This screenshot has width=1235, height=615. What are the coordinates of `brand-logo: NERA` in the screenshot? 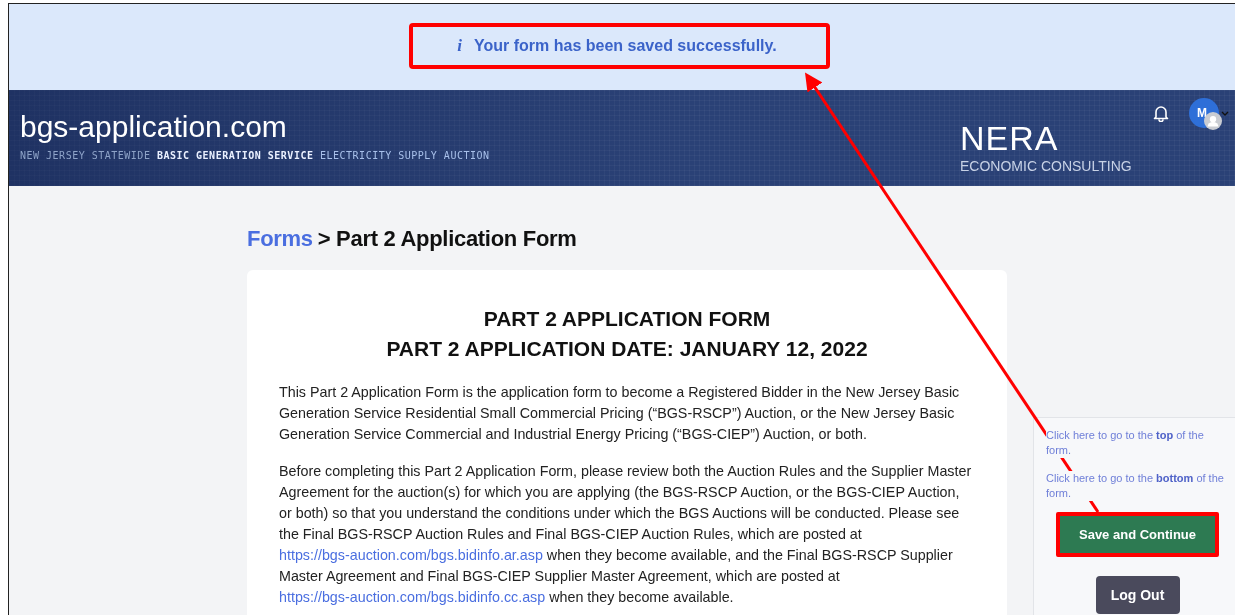 It's located at (1010, 138).